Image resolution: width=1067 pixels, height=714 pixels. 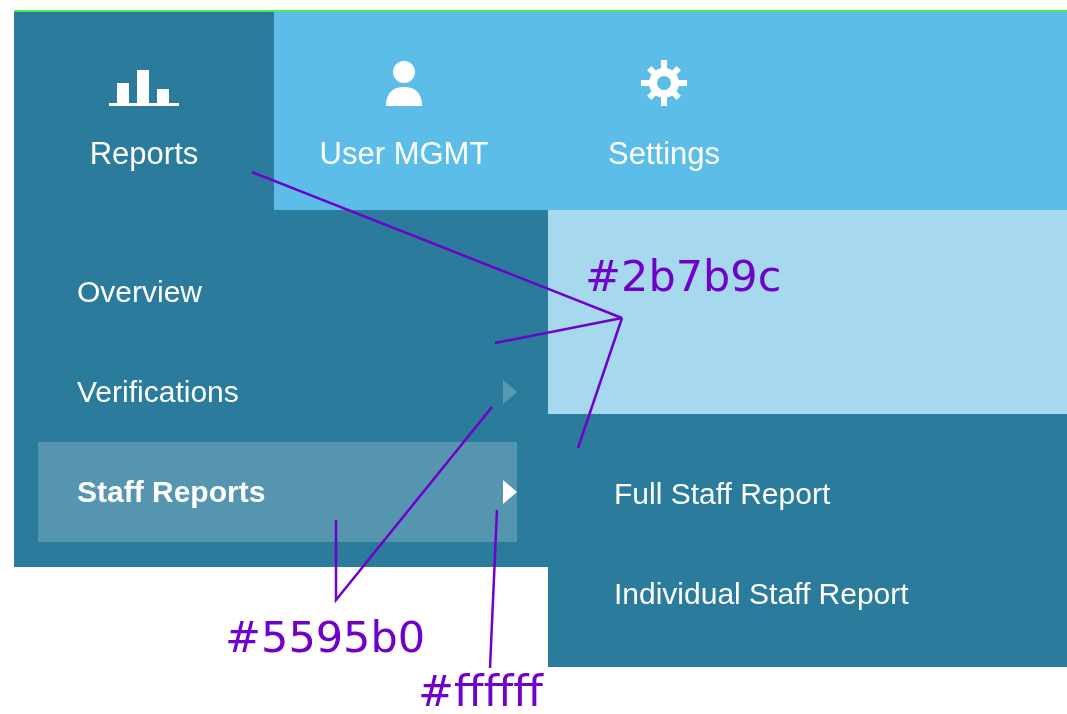 I want to click on color-annotation: #2b7b9c, so click(x=683, y=276).